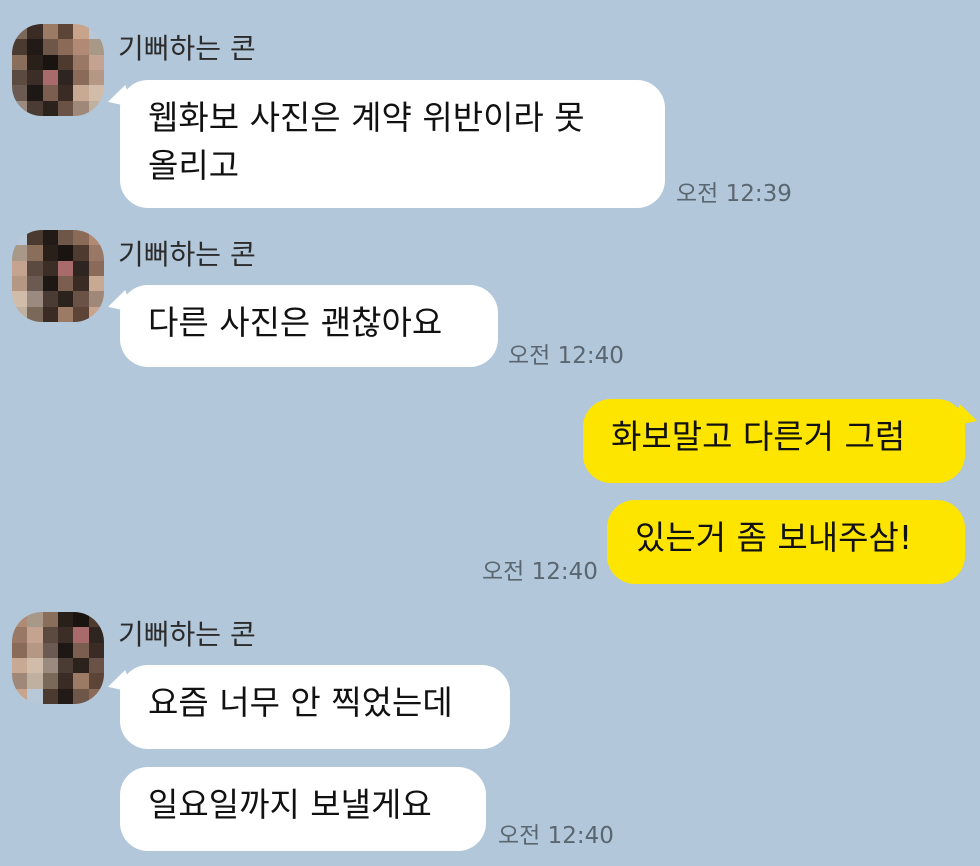  I want to click on message-bubble-incoming: 요즘 너무 안 찍었는데, so click(315, 707).